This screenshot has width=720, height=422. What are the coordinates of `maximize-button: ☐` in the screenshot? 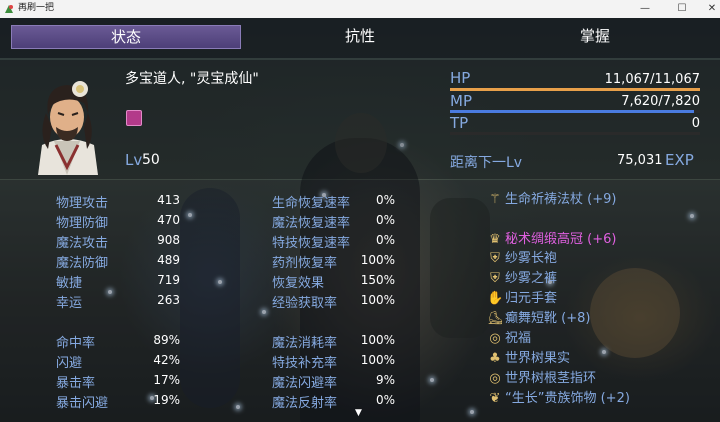 It's located at (682, 9).